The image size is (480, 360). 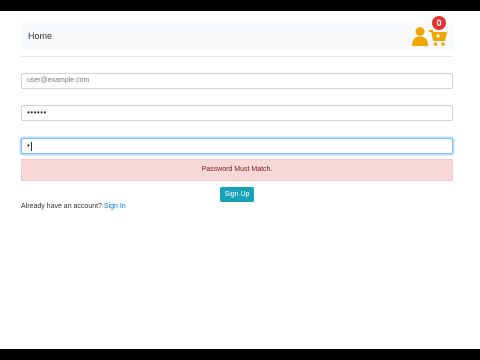 What do you see at coordinates (237, 81) in the screenshot?
I see `email-field: user@example.com` at bounding box center [237, 81].